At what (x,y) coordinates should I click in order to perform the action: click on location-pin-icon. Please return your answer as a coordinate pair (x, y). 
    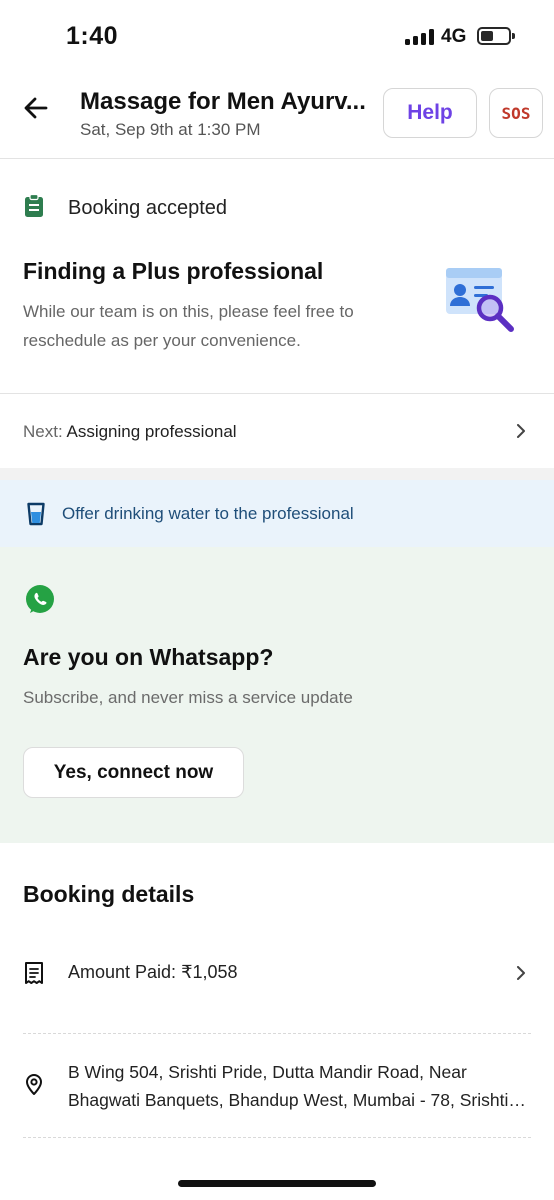
    Looking at the image, I should click on (34, 1084).